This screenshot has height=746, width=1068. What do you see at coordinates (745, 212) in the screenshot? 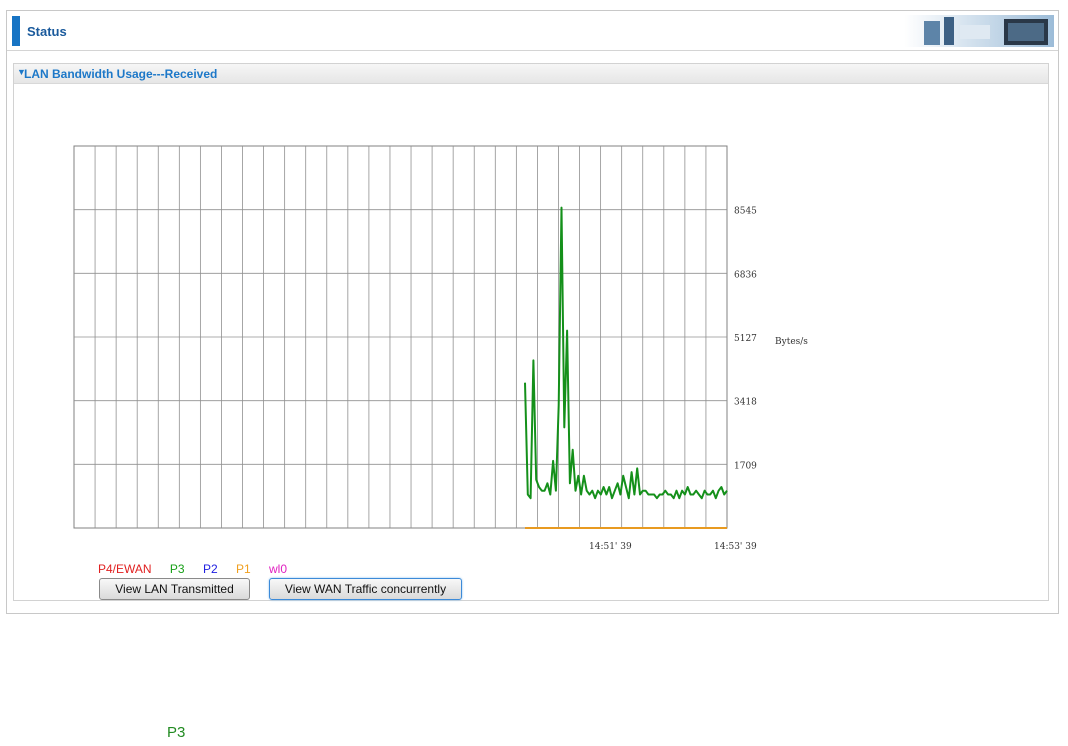
I see `y-tick-label: 8545` at bounding box center [745, 212].